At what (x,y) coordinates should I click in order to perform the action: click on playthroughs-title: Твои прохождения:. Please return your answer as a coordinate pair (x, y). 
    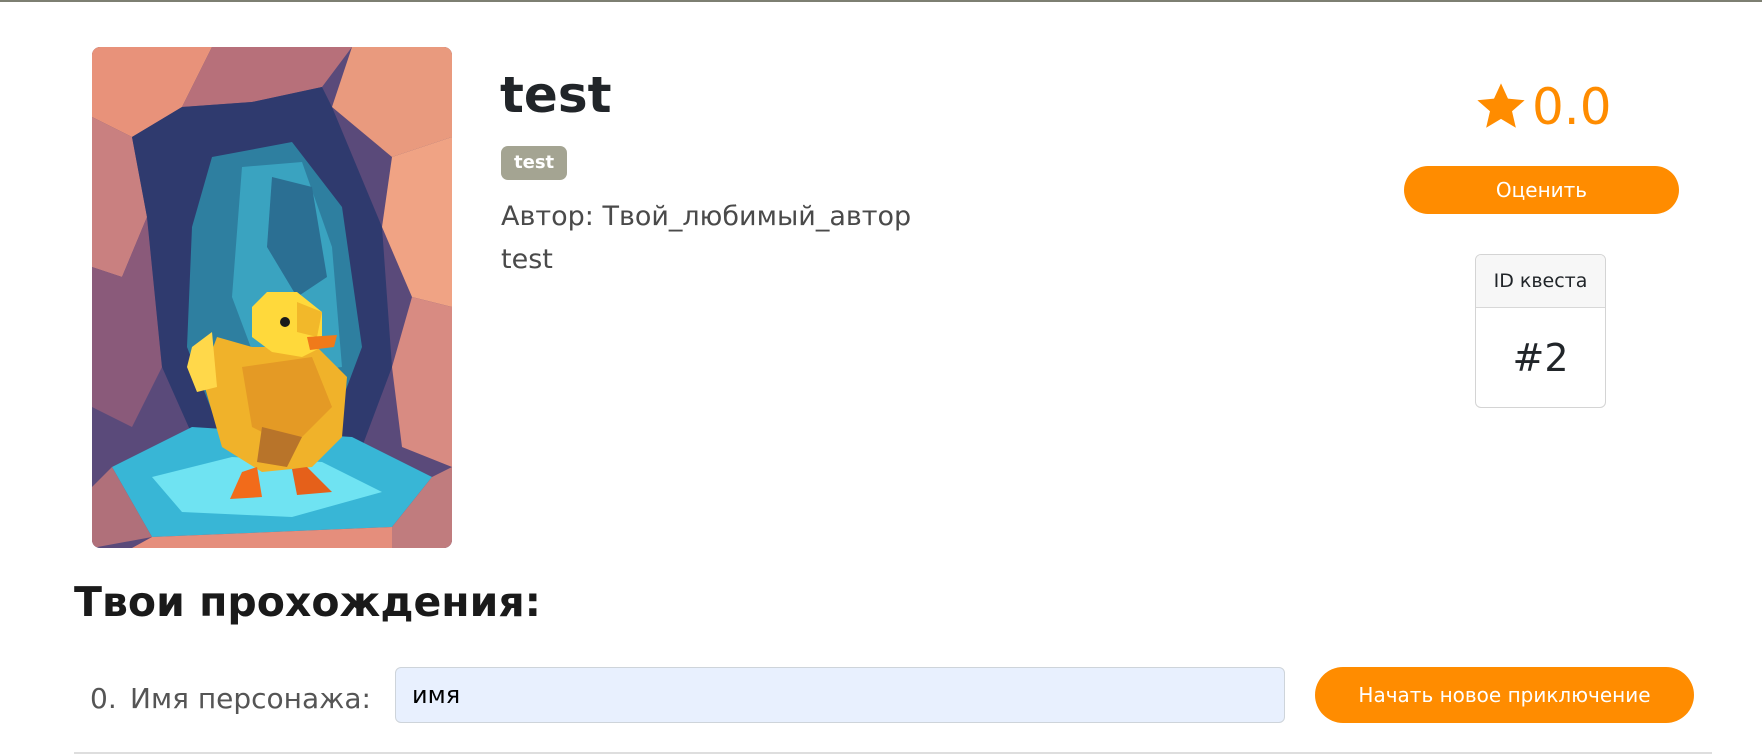
    Looking at the image, I should click on (308, 602).